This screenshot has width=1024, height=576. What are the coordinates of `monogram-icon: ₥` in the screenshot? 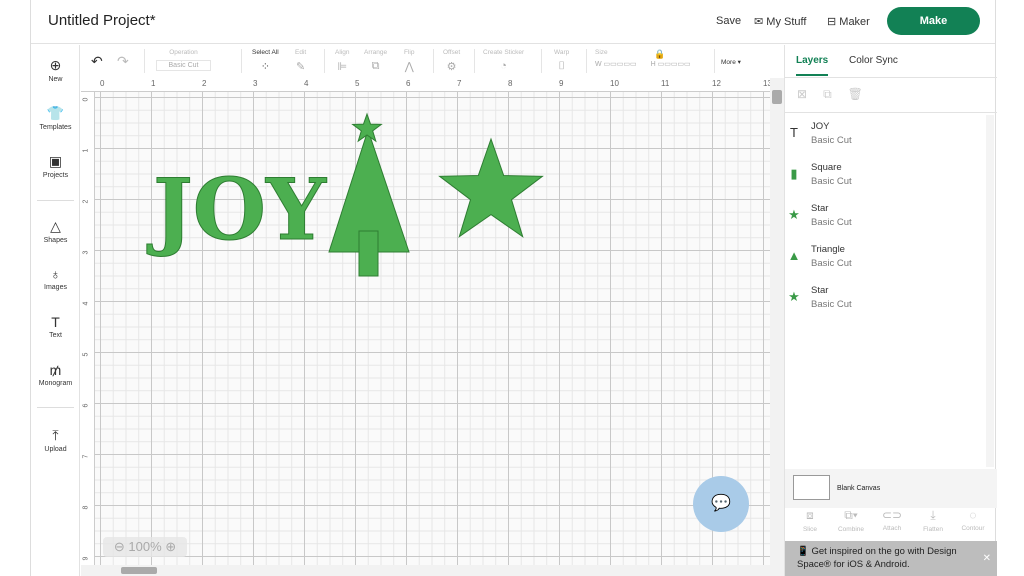 It's located at (55, 370).